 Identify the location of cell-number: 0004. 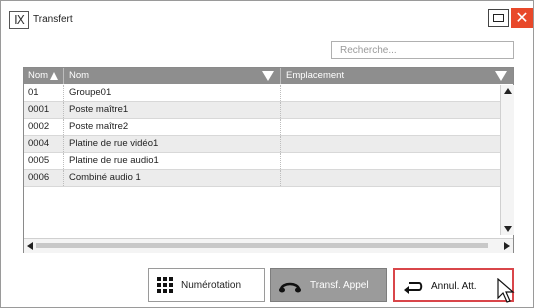
(39, 143).